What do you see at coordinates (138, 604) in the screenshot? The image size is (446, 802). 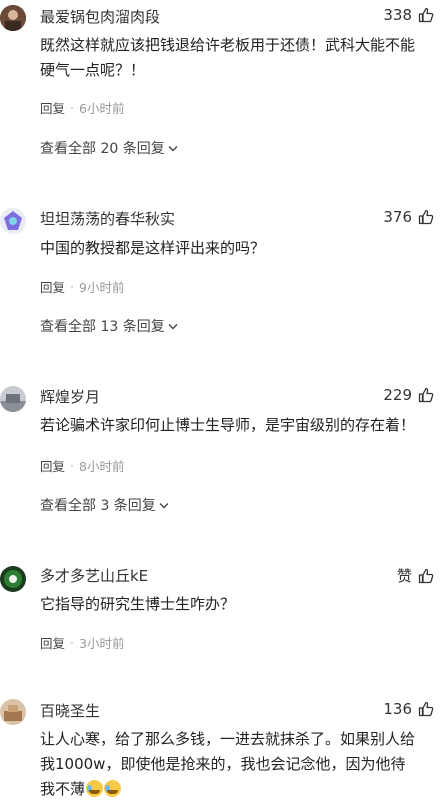 I see `comment-text: 它指导的研究生博士生咋办？` at bounding box center [138, 604].